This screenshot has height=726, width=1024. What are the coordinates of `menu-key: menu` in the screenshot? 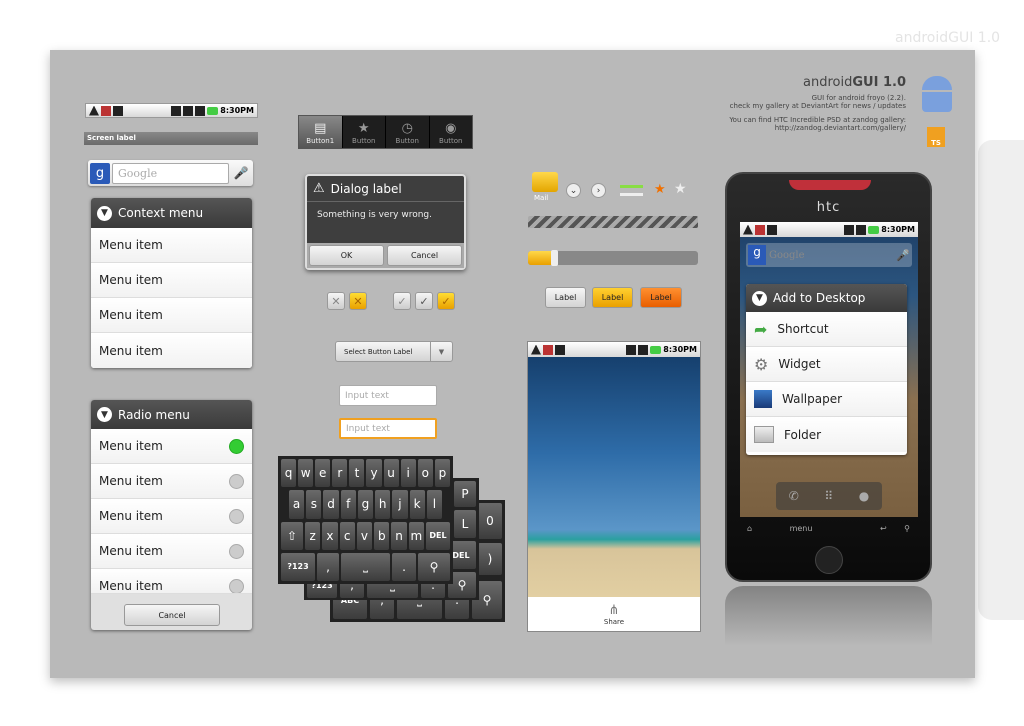 It's located at (801, 528).